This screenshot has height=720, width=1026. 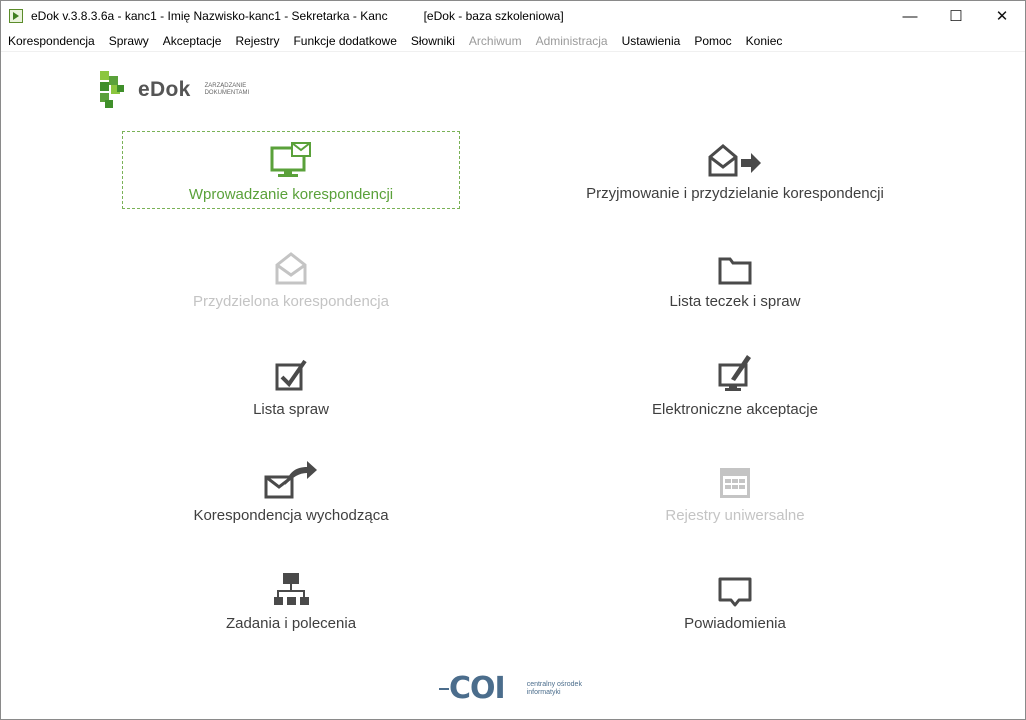 I want to click on app-icon, so click(x=16, y=16).